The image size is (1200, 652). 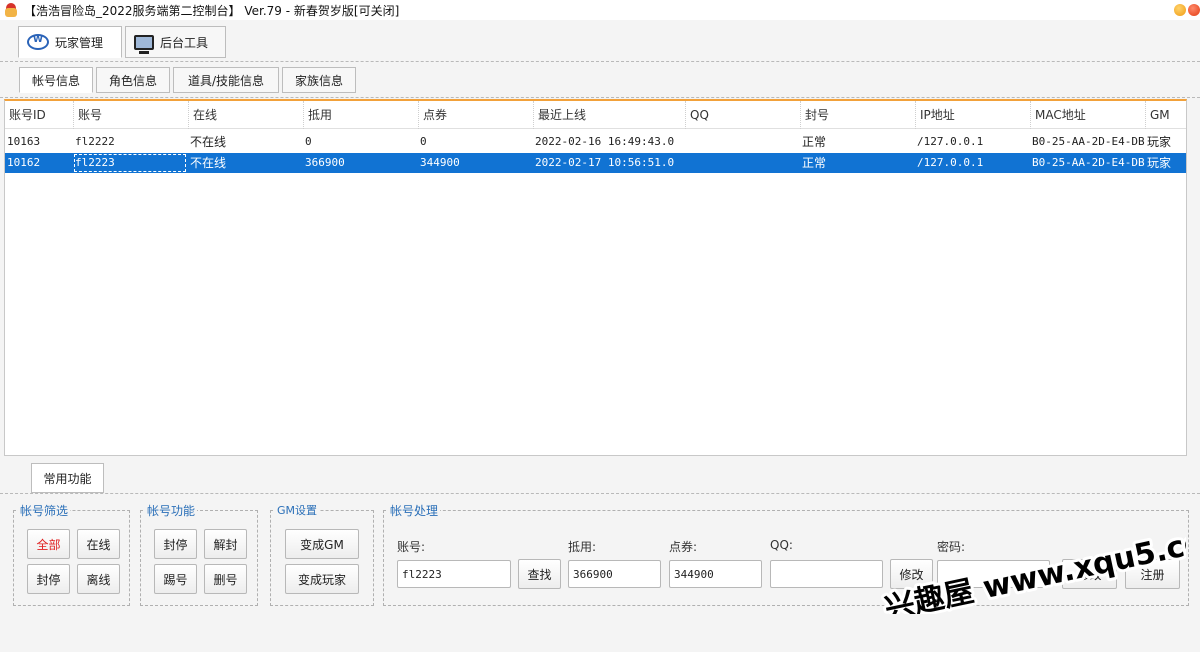 What do you see at coordinates (993, 574) in the screenshot?
I see `password-input` at bounding box center [993, 574].